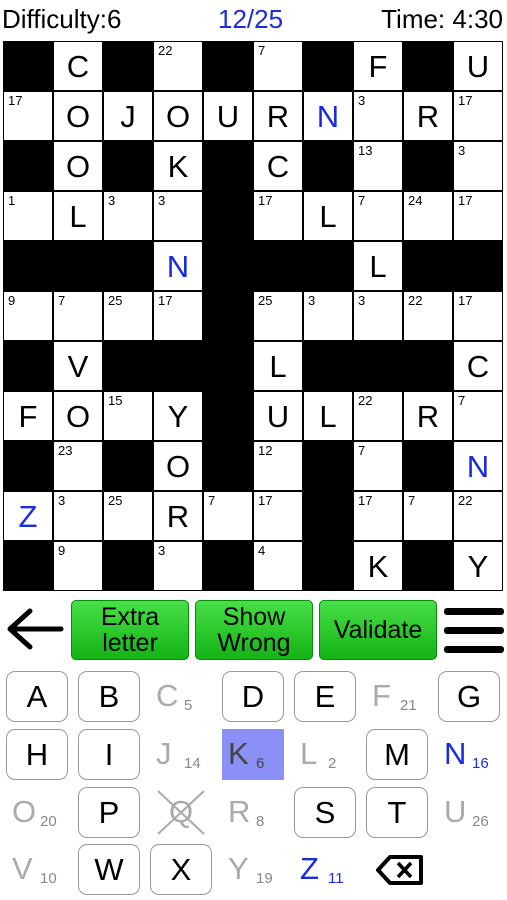  What do you see at coordinates (397, 869) in the screenshot?
I see `backspace-key` at bounding box center [397, 869].